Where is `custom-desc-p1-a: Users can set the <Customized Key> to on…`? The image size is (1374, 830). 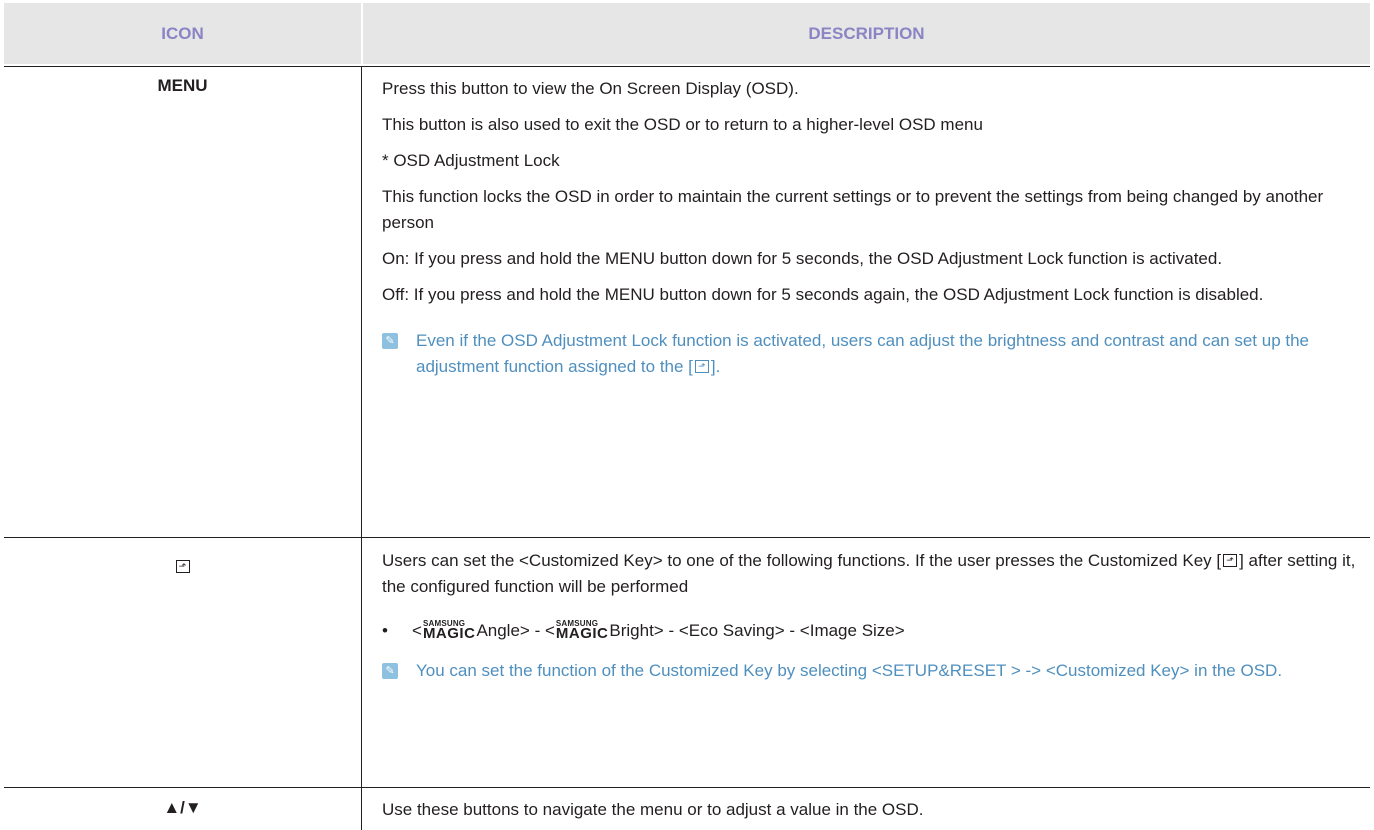 custom-desc-p1-a: Users can set the <Customized Key> to on… is located at coordinates (802, 560).